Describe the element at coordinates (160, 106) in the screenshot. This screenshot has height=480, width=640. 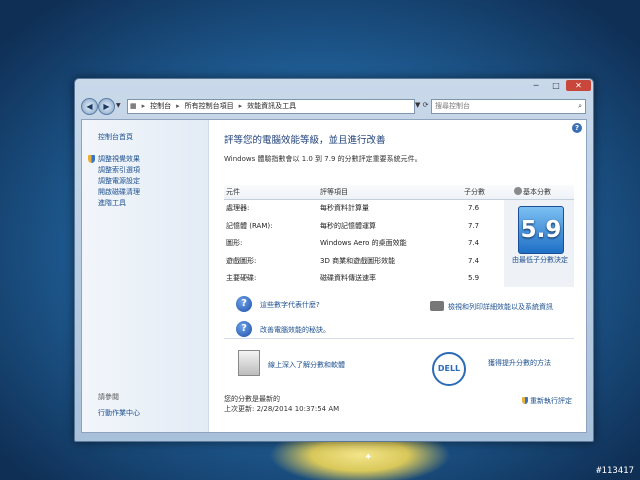
I see `breadcrumb-item-control-panel: 控制台` at that location.